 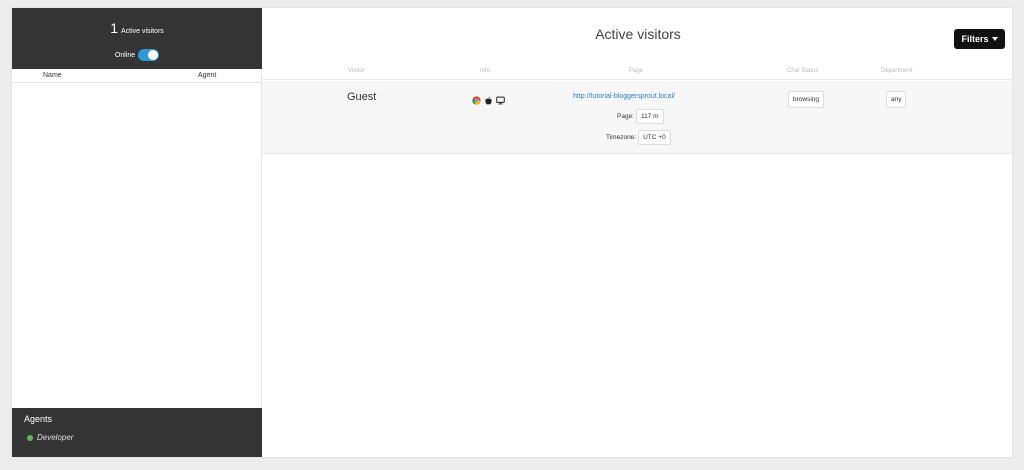 What do you see at coordinates (500, 98) in the screenshot?
I see `desktop-icon` at bounding box center [500, 98].